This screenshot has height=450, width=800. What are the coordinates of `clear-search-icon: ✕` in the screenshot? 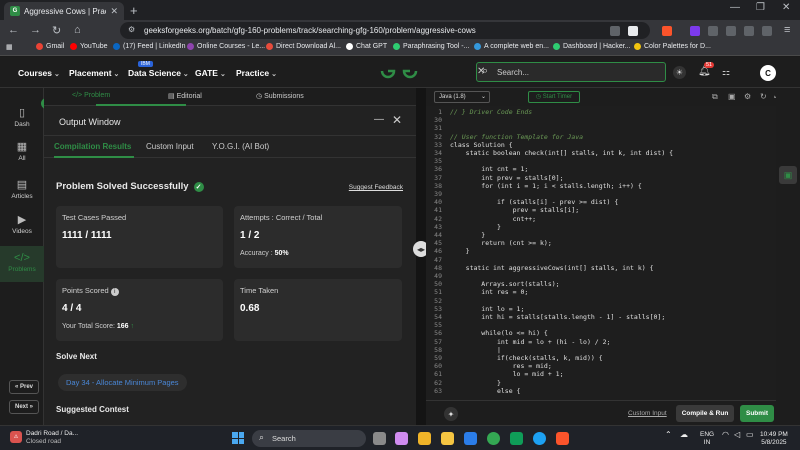 It's located at (568, 71).